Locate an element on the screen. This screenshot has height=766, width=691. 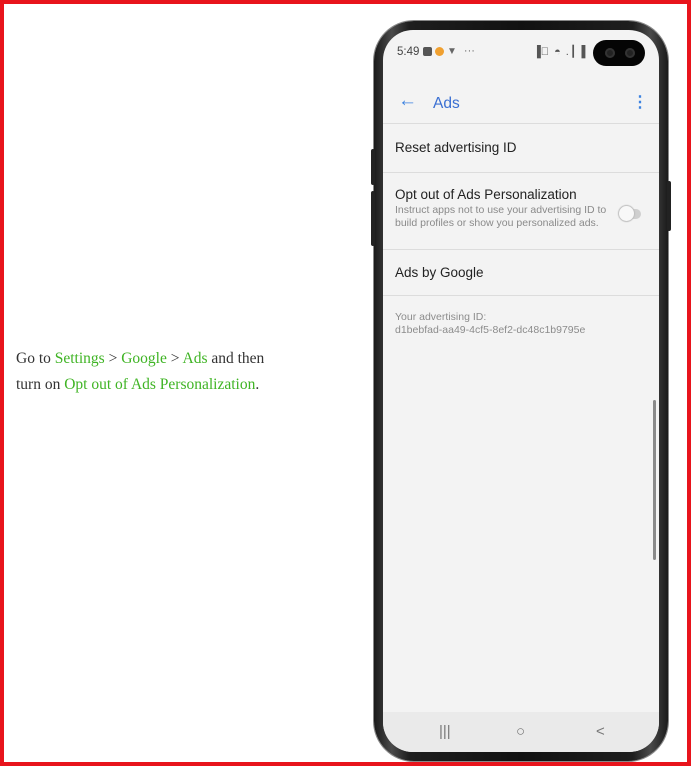
recents-icon: ||| is located at coordinates (445, 731).